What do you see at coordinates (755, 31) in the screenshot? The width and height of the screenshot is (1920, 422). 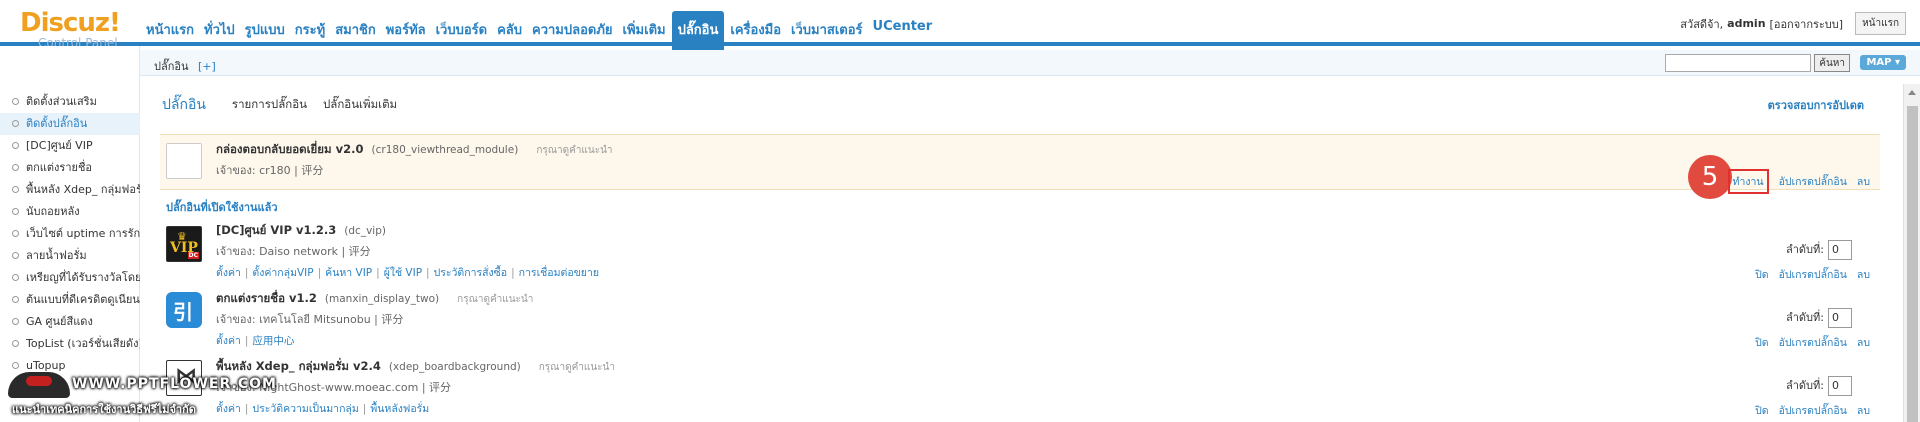 I see `nav-tools: เครื่องมือ` at bounding box center [755, 31].